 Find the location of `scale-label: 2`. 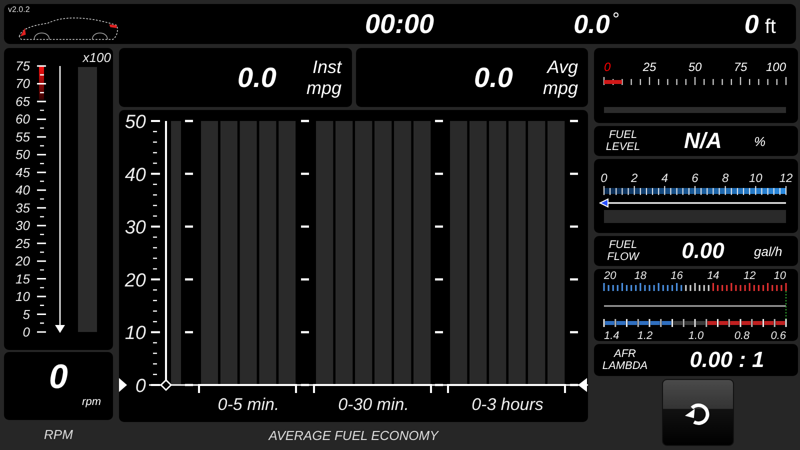

scale-label: 2 is located at coordinates (634, 178).